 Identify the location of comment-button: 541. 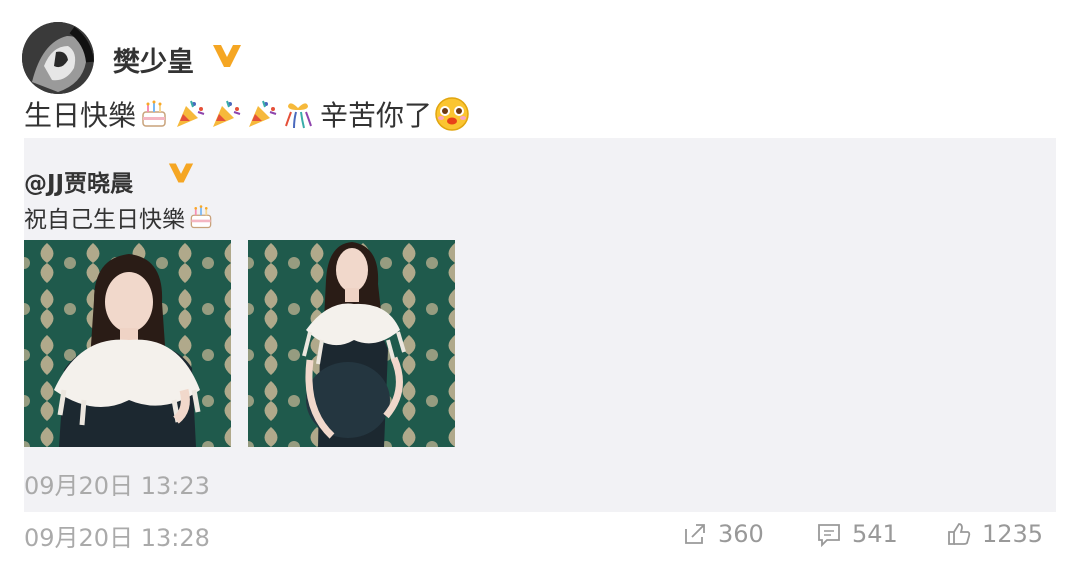
(857, 534).